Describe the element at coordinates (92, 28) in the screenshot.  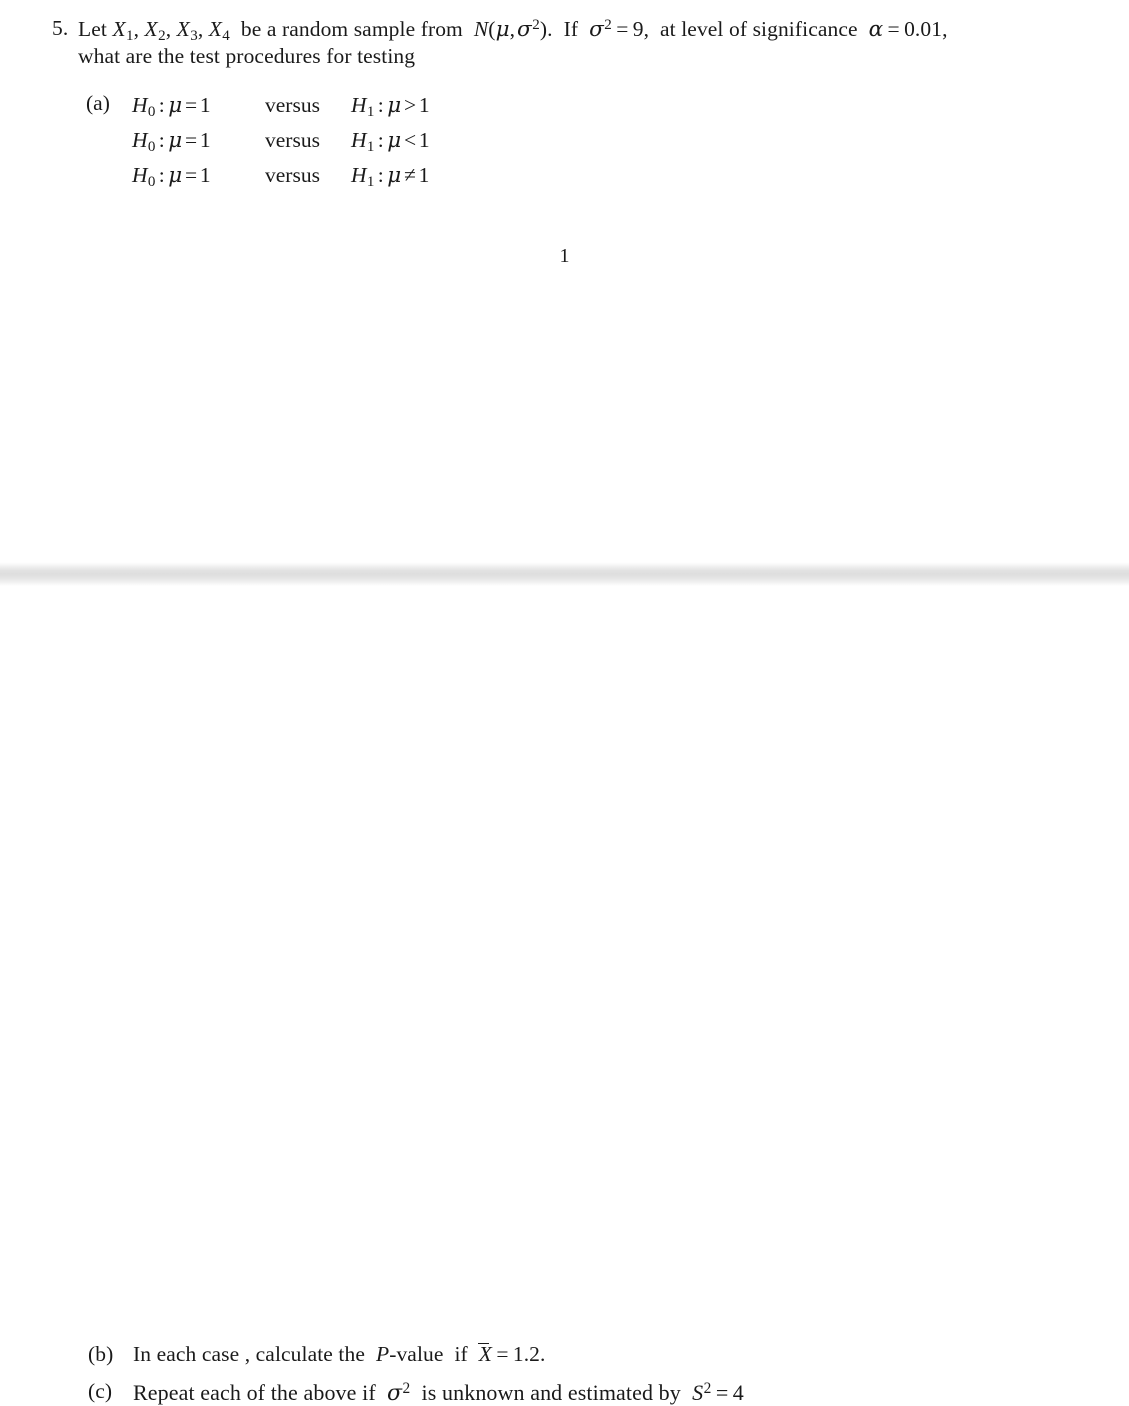
I see `problem-verb: Let` at that location.